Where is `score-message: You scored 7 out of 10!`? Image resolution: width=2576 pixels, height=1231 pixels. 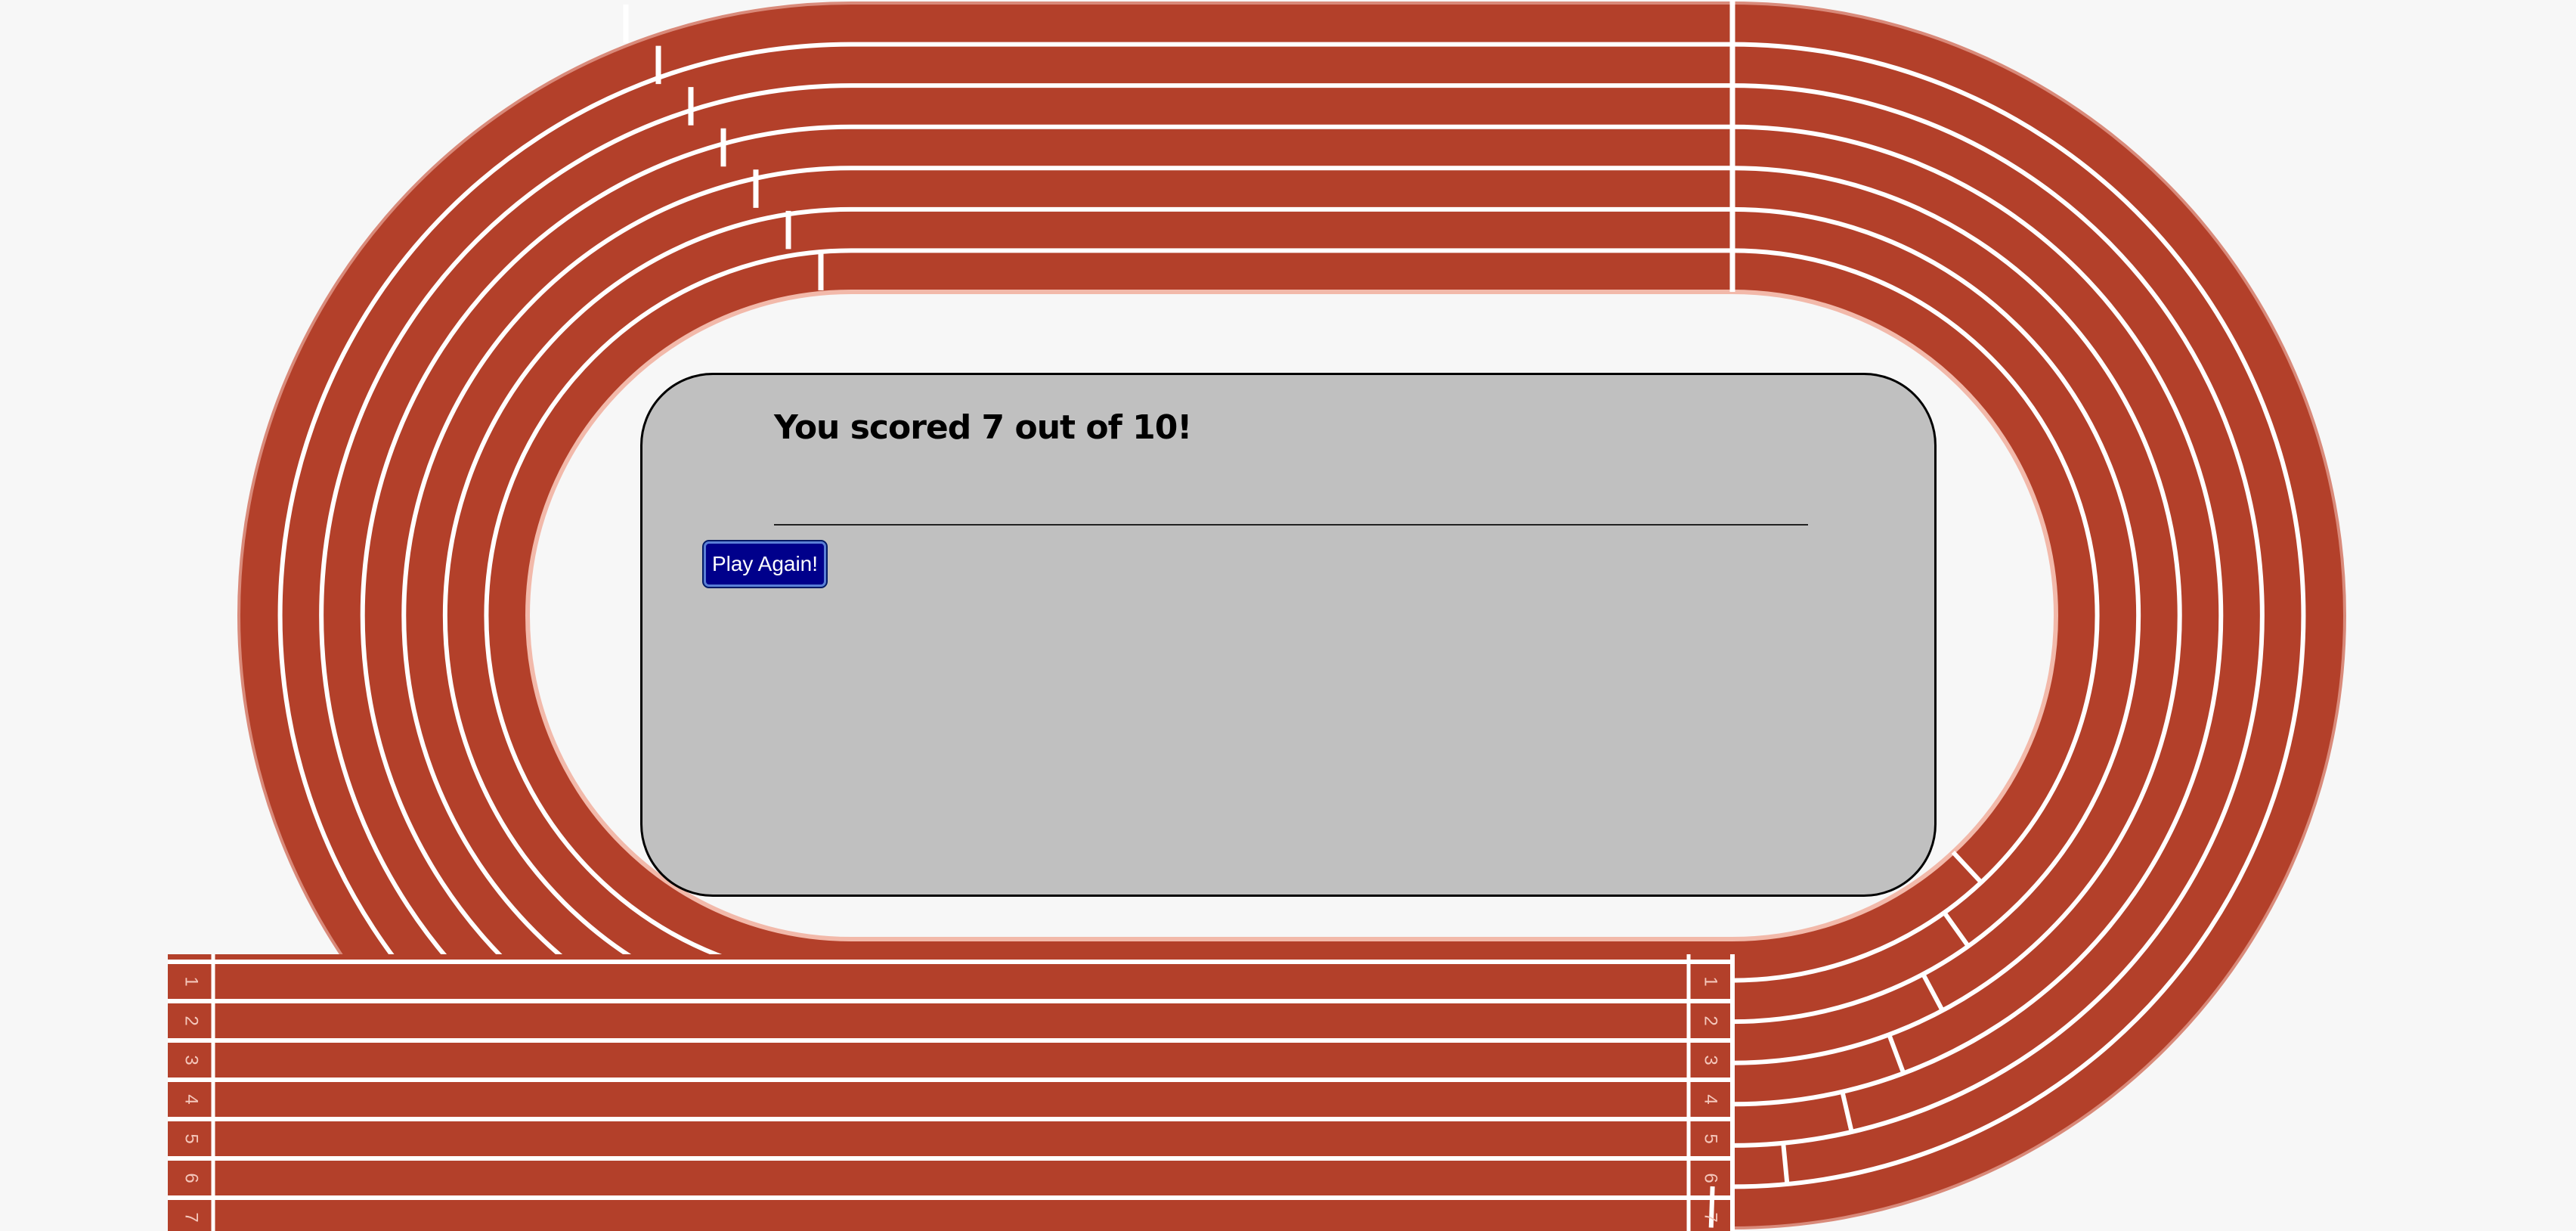
score-message: You scored 7 out of 10! is located at coordinates (983, 427).